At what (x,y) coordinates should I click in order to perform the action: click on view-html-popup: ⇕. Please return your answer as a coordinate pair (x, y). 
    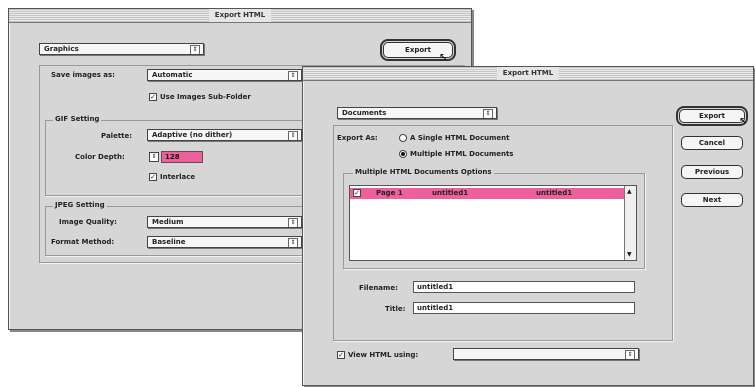
    Looking at the image, I should click on (546, 354).